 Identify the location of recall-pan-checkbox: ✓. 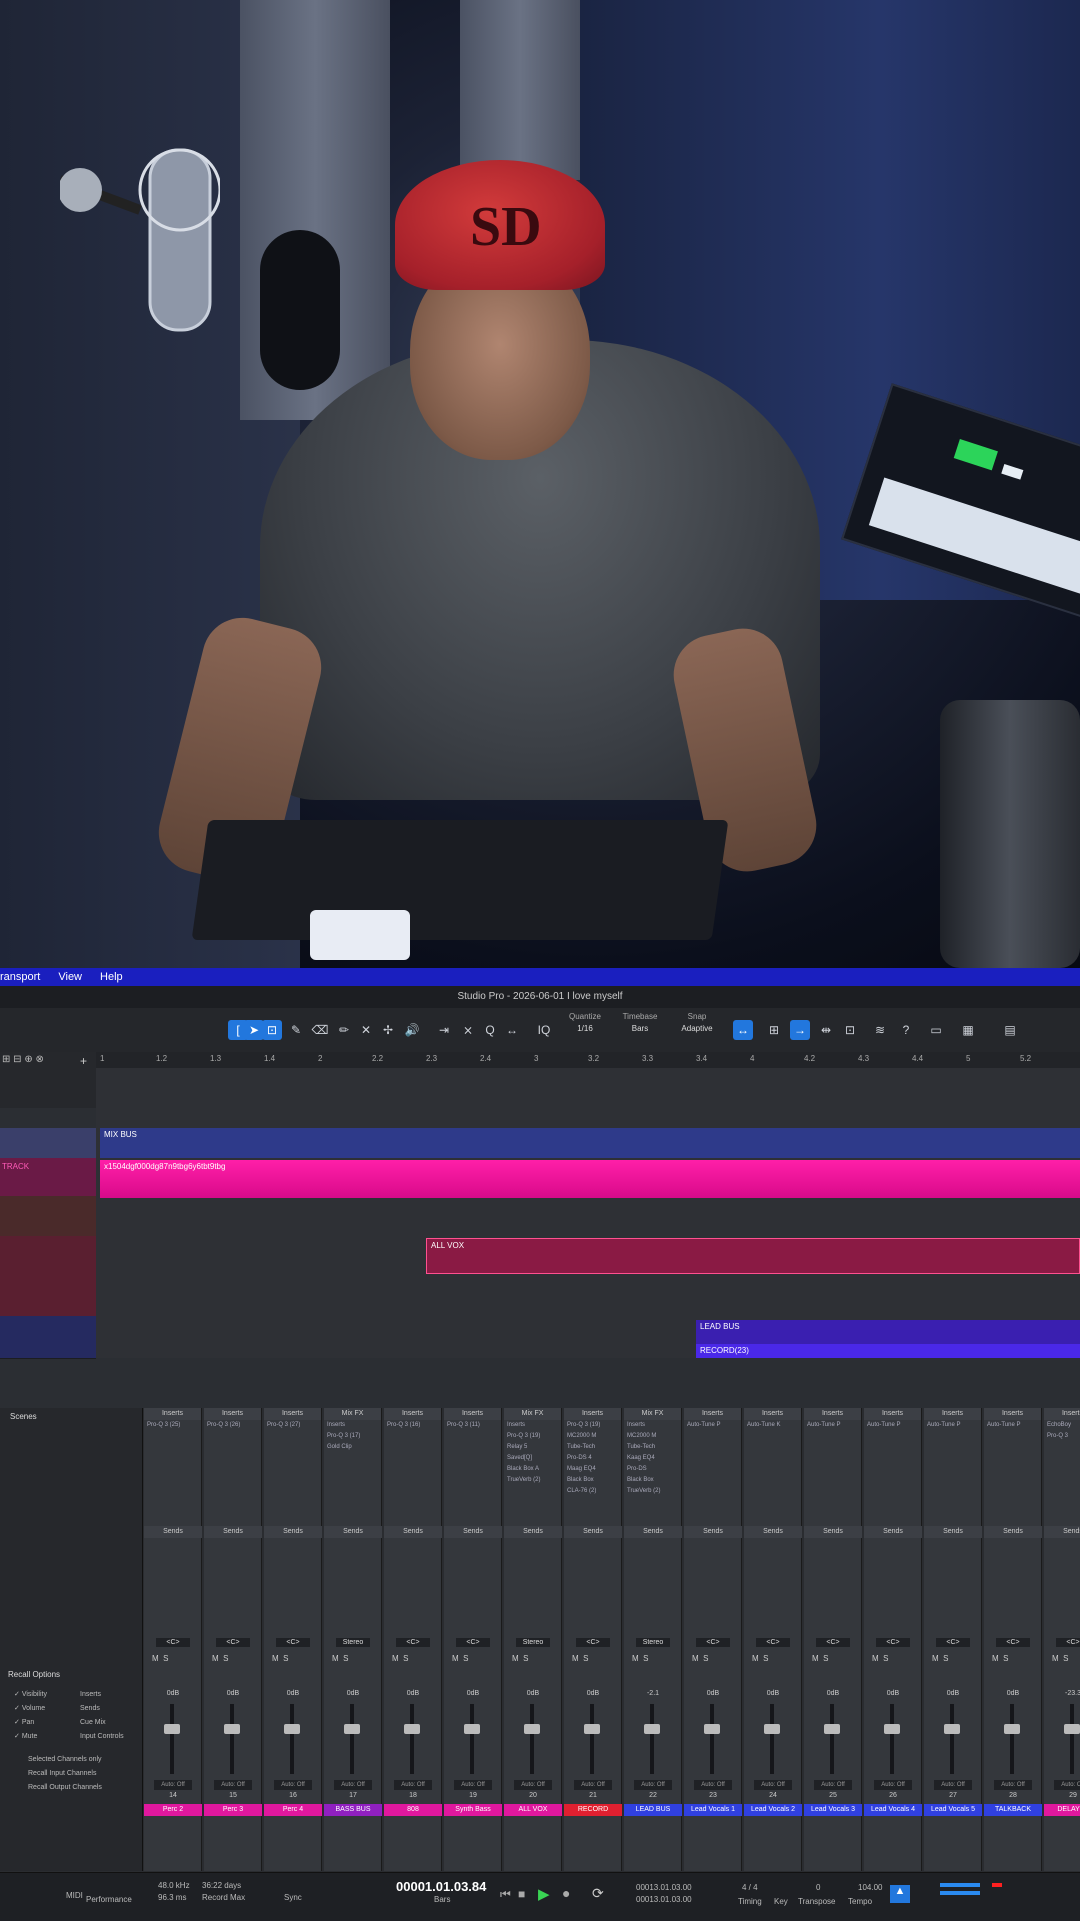
(18, 1722).